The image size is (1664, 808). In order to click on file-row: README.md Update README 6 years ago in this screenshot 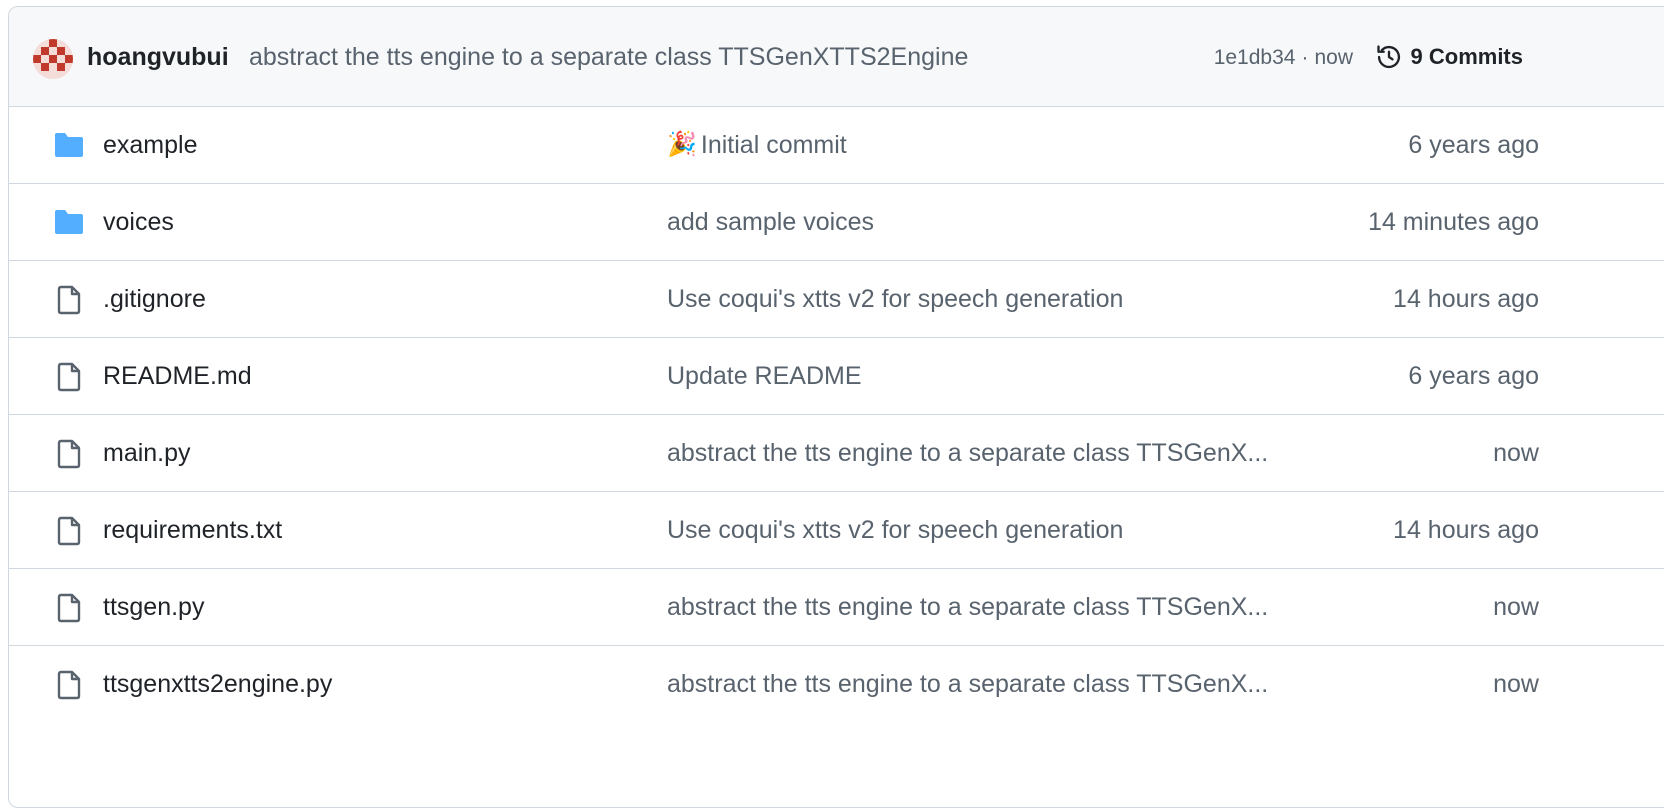, I will do `click(836, 376)`.